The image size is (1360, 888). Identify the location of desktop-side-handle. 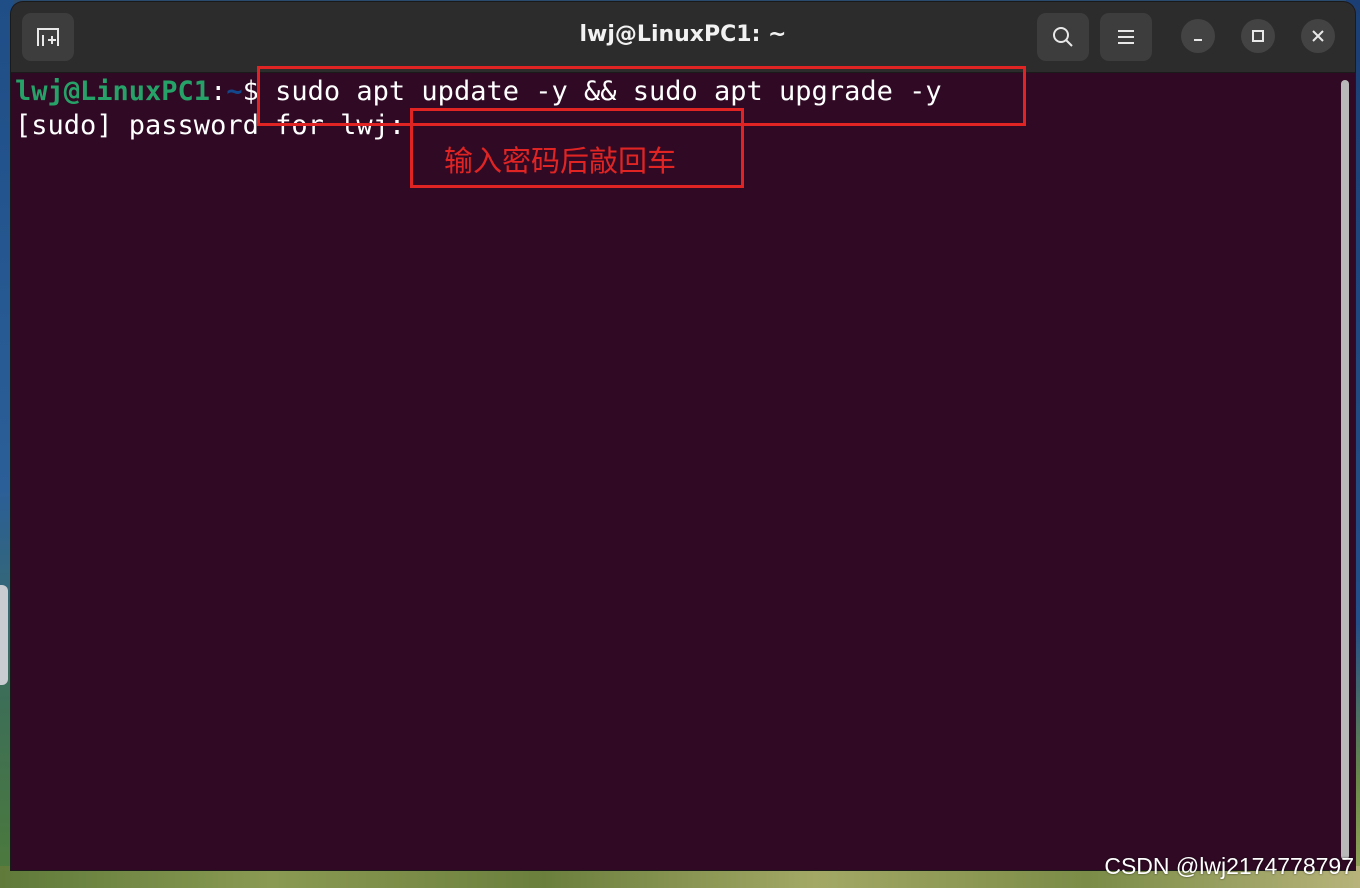
(4, 635).